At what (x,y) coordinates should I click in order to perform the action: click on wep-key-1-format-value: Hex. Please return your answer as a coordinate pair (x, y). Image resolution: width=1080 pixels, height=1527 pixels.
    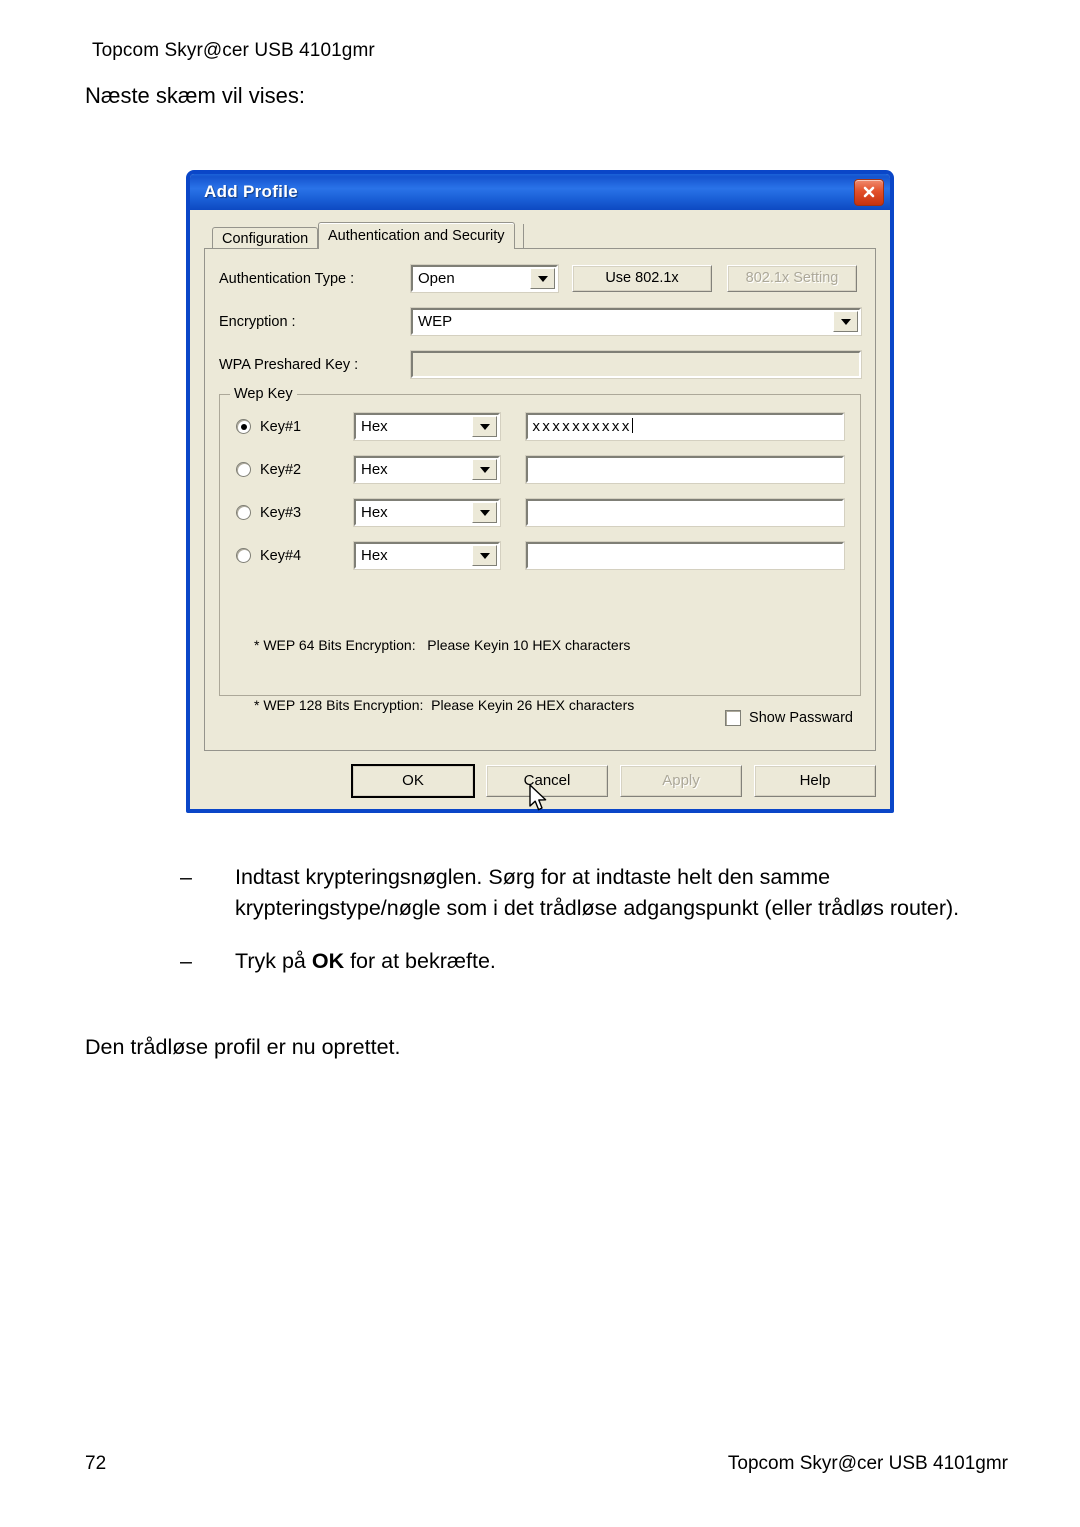
    Looking at the image, I should click on (414, 426).